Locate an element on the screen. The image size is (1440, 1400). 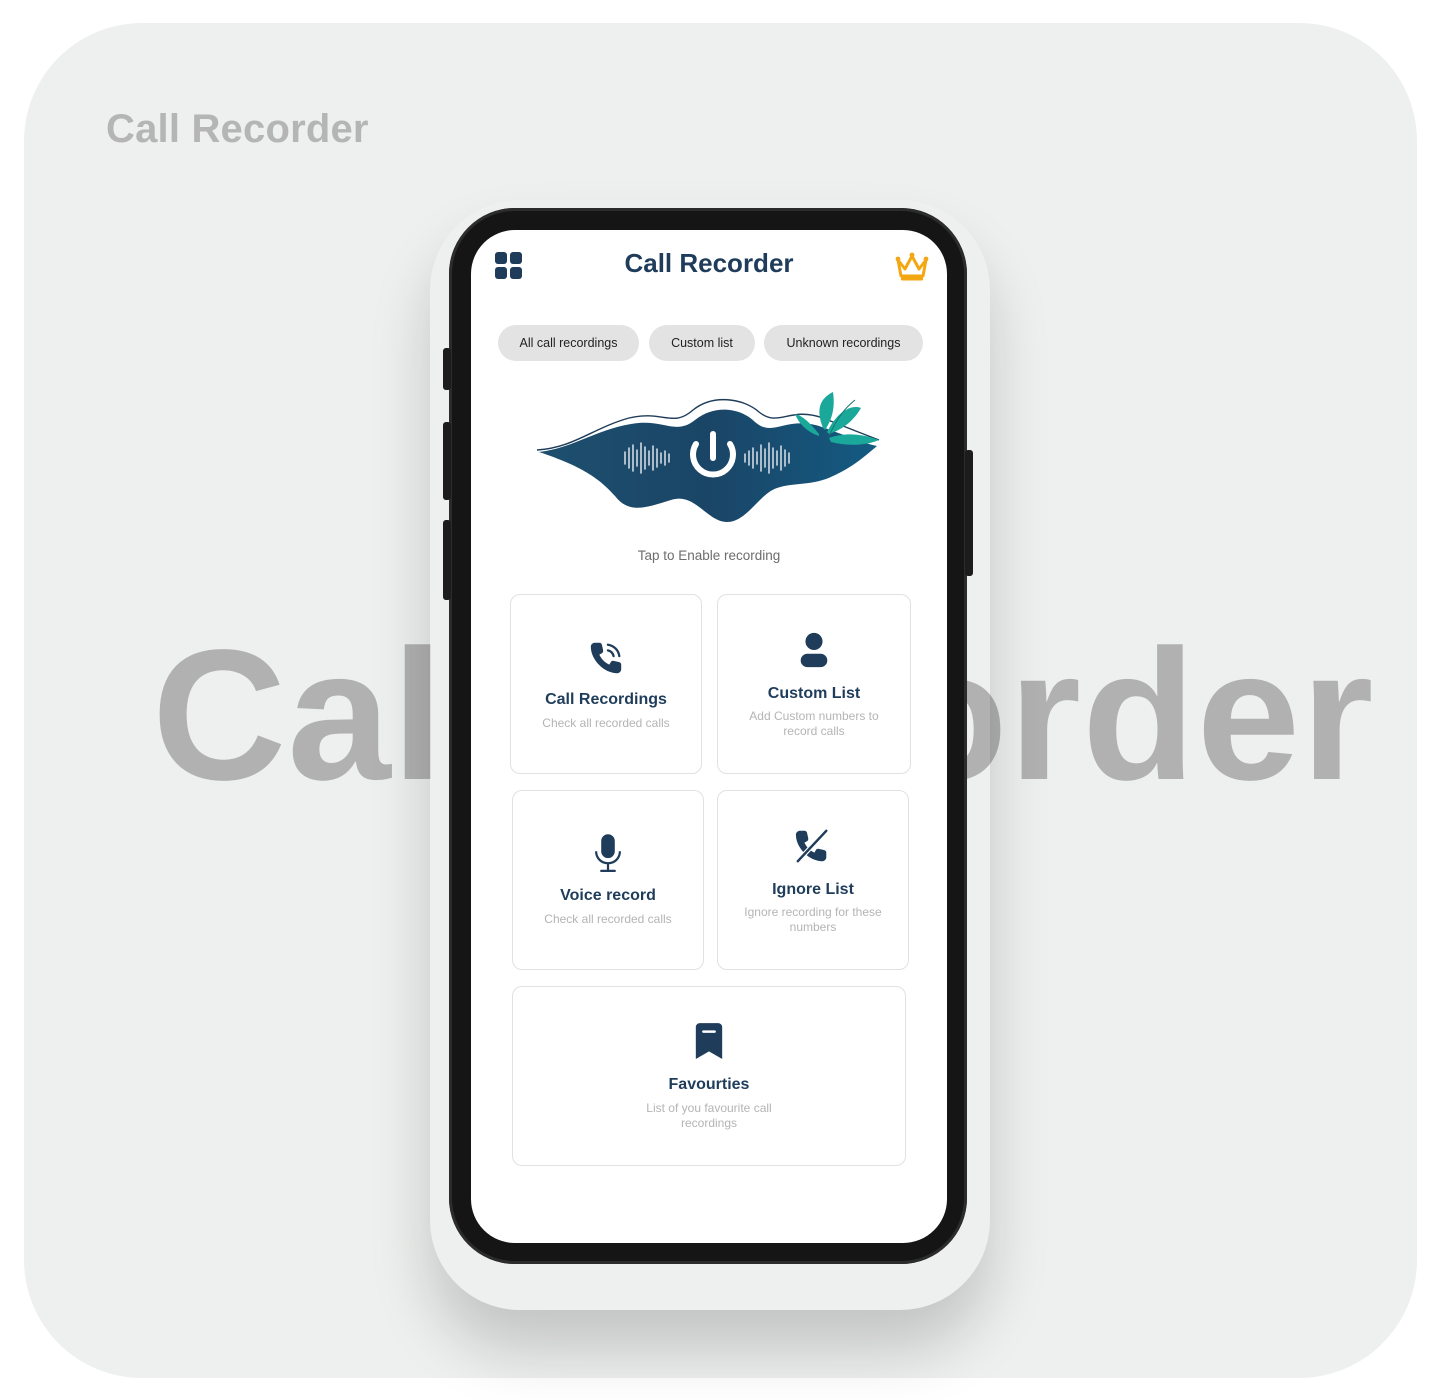
card-description: Add Custom numbers to record calls is located at coordinates (814, 723).